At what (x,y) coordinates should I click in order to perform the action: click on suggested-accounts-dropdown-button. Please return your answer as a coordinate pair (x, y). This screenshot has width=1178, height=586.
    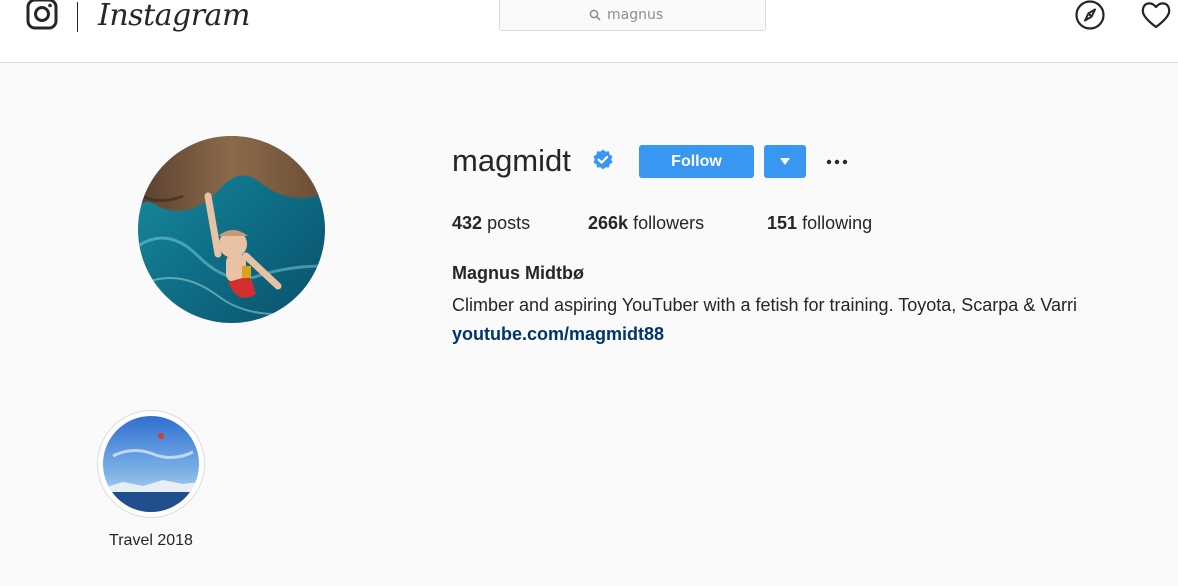
    Looking at the image, I should click on (785, 161).